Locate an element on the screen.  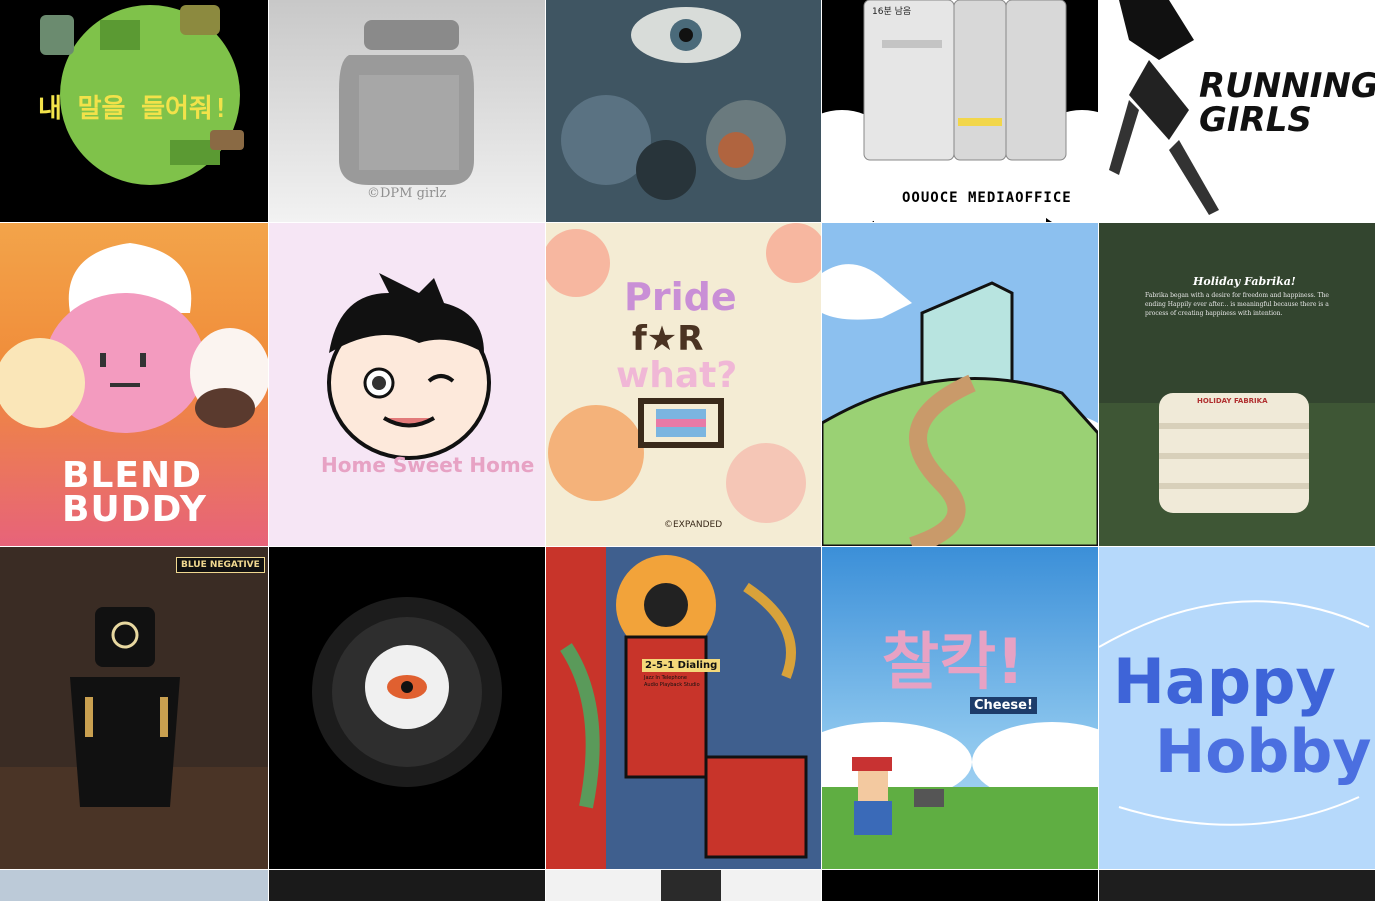
tile-10-title: Holiday Fabrika! is located at coordinates (1244, 281).